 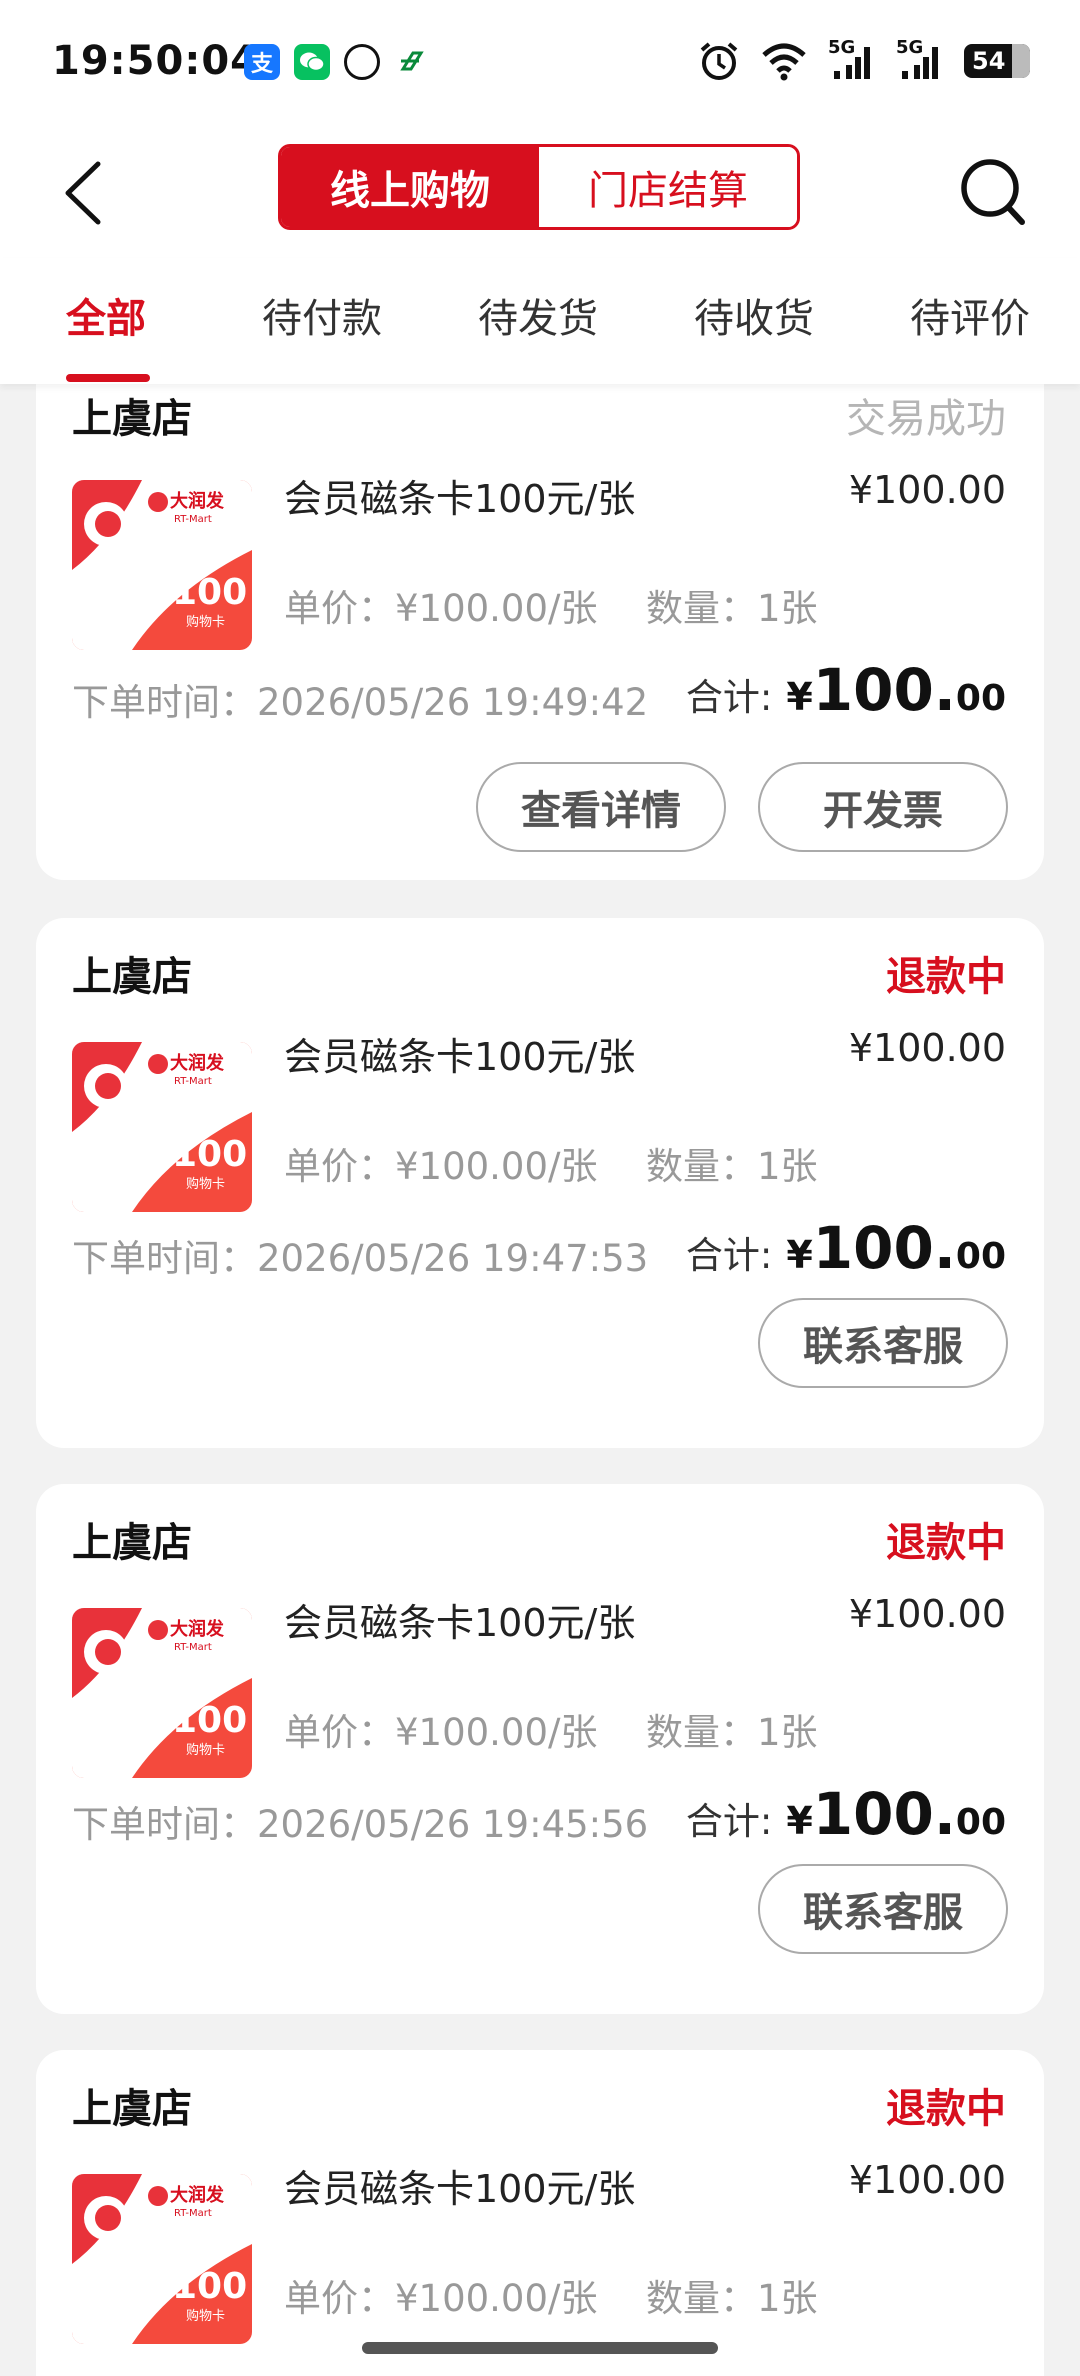 I want to click on tab-all: 全部, so click(x=106, y=315).